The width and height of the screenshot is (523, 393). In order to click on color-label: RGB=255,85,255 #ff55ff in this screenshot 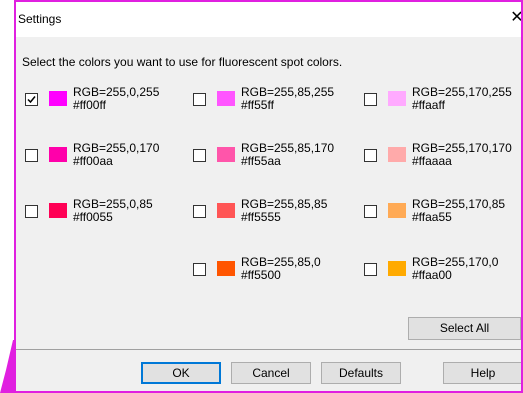, I will do `click(287, 99)`.